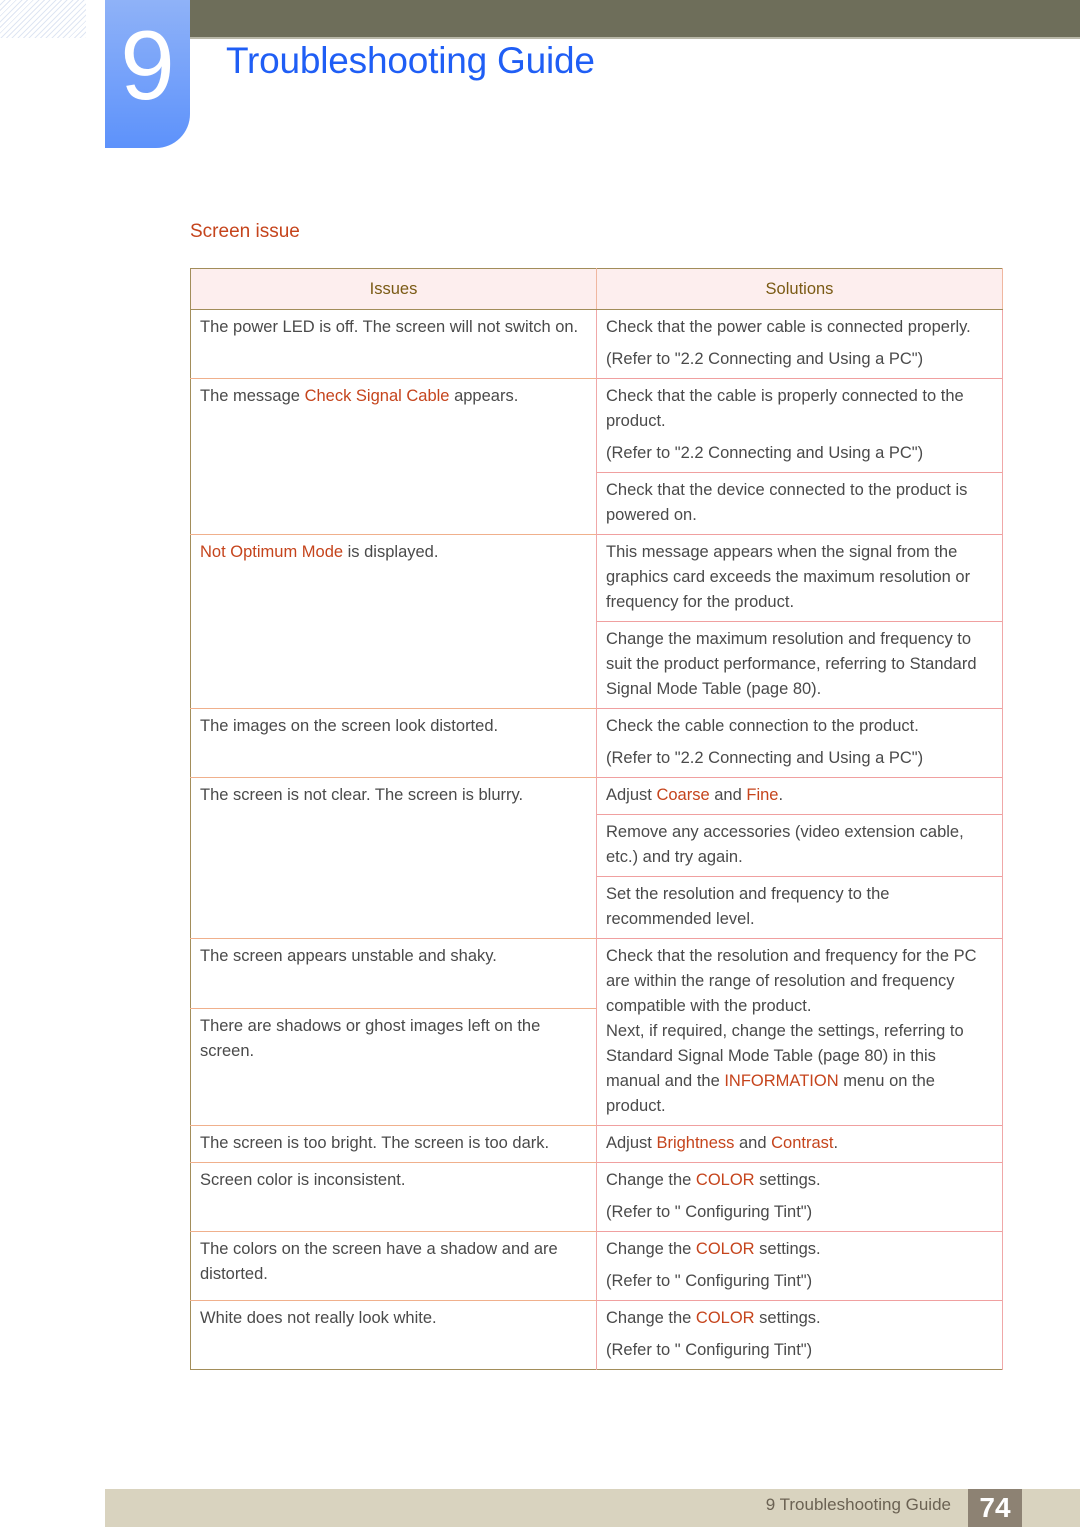 This screenshot has width=1080, height=1527. What do you see at coordinates (995, 1508) in the screenshot?
I see `page-number: 74` at bounding box center [995, 1508].